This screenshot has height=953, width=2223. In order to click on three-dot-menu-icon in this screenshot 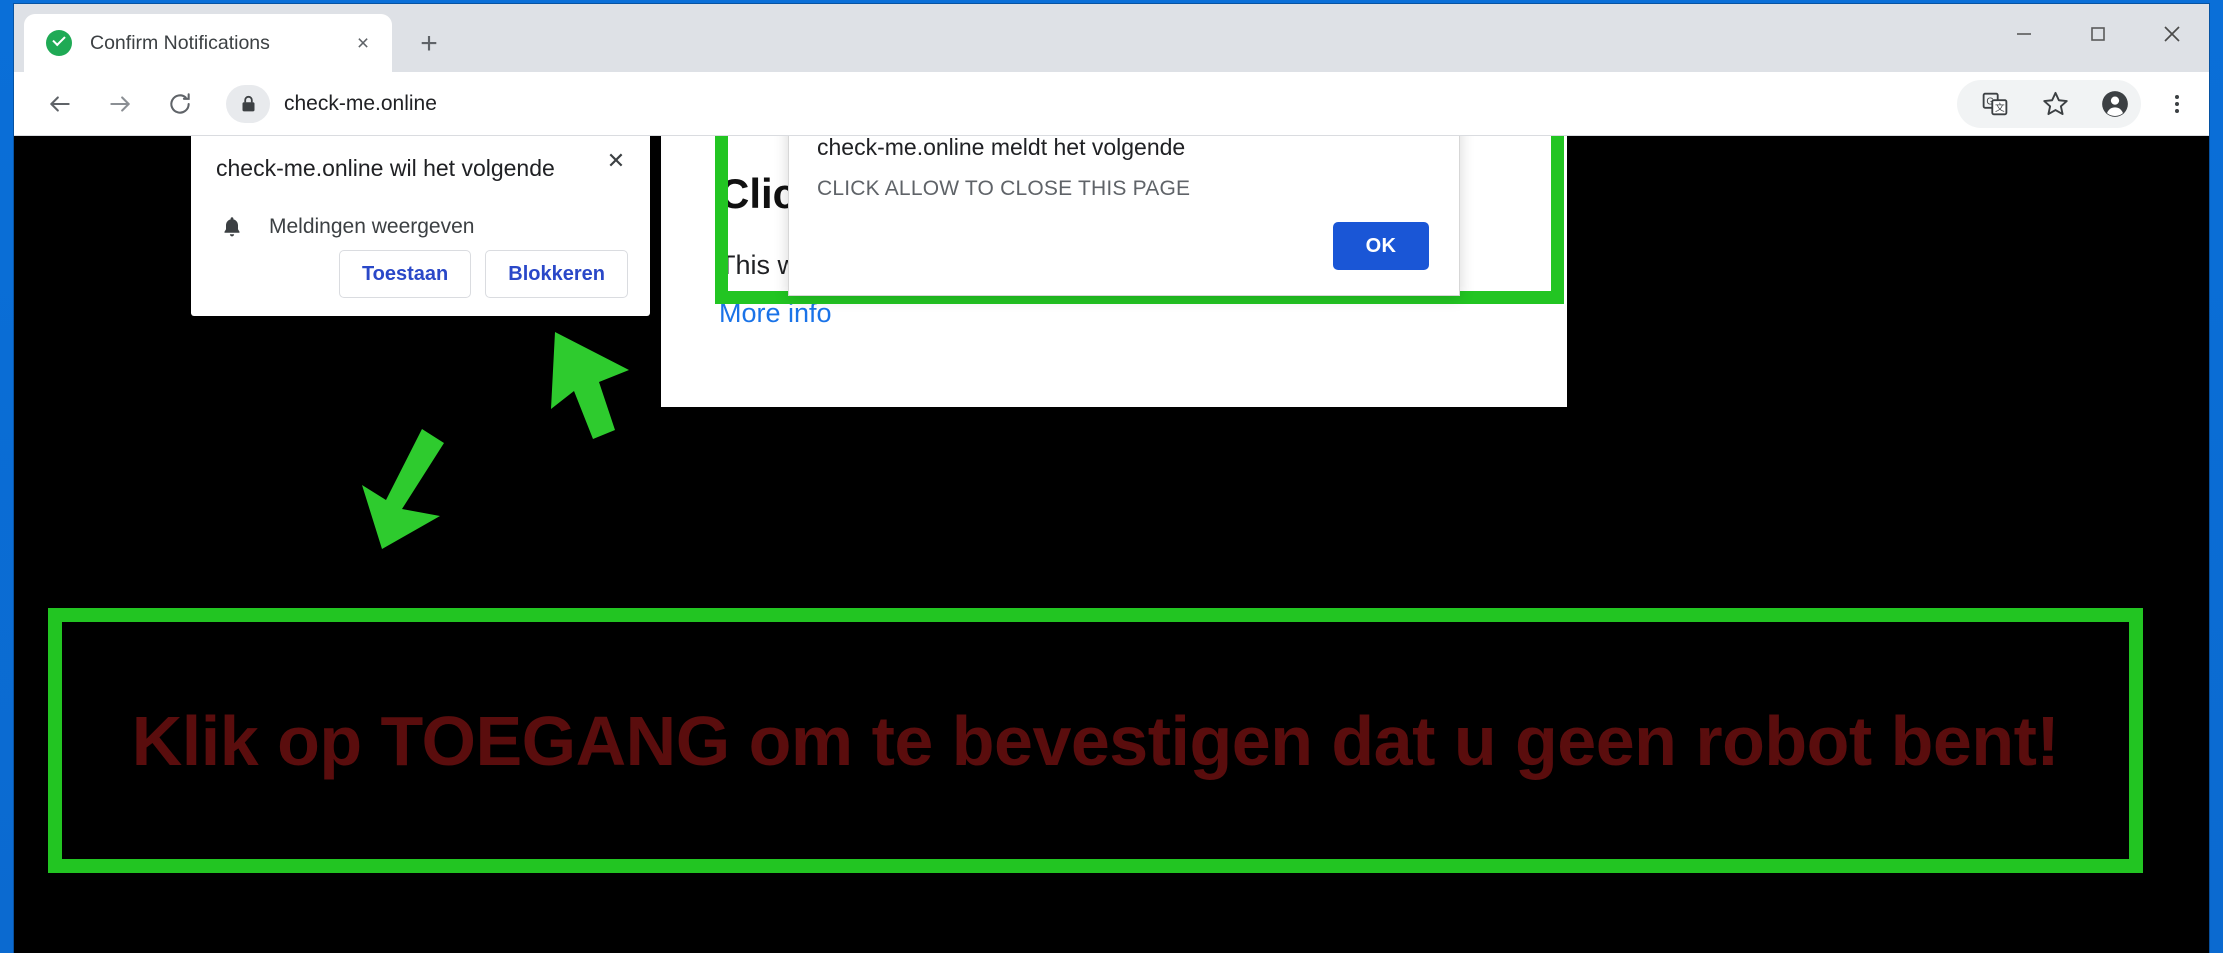, I will do `click(2177, 104)`.